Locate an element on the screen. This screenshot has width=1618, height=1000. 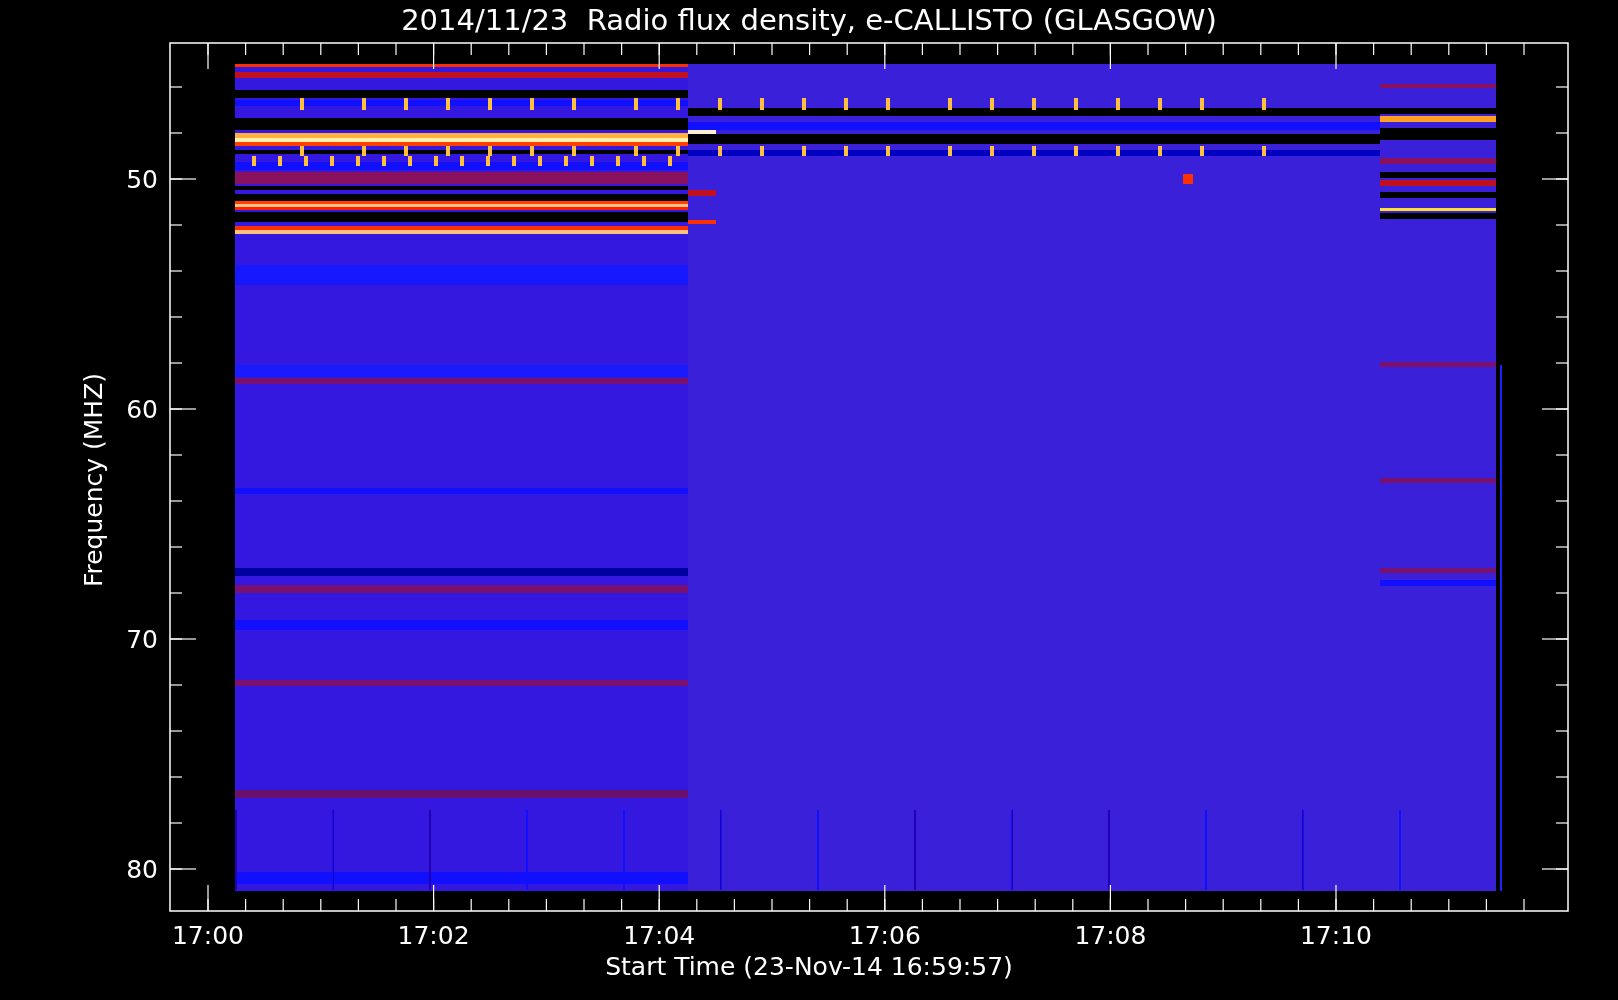
x-tick-label: 17:06 is located at coordinates (884, 935).